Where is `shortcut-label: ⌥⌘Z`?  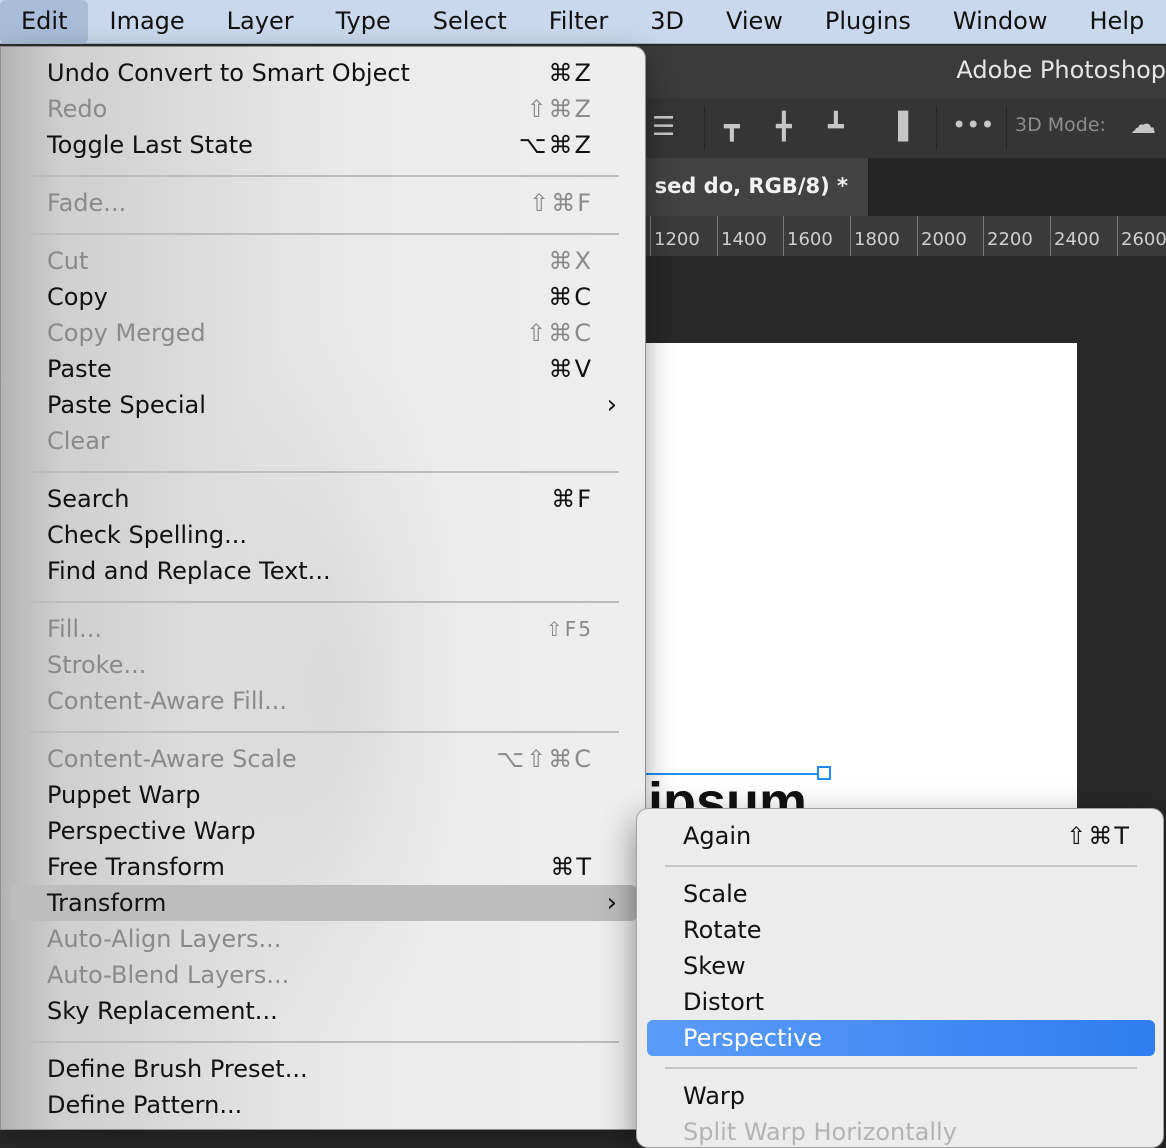 shortcut-label: ⌥⌘Z is located at coordinates (555, 145).